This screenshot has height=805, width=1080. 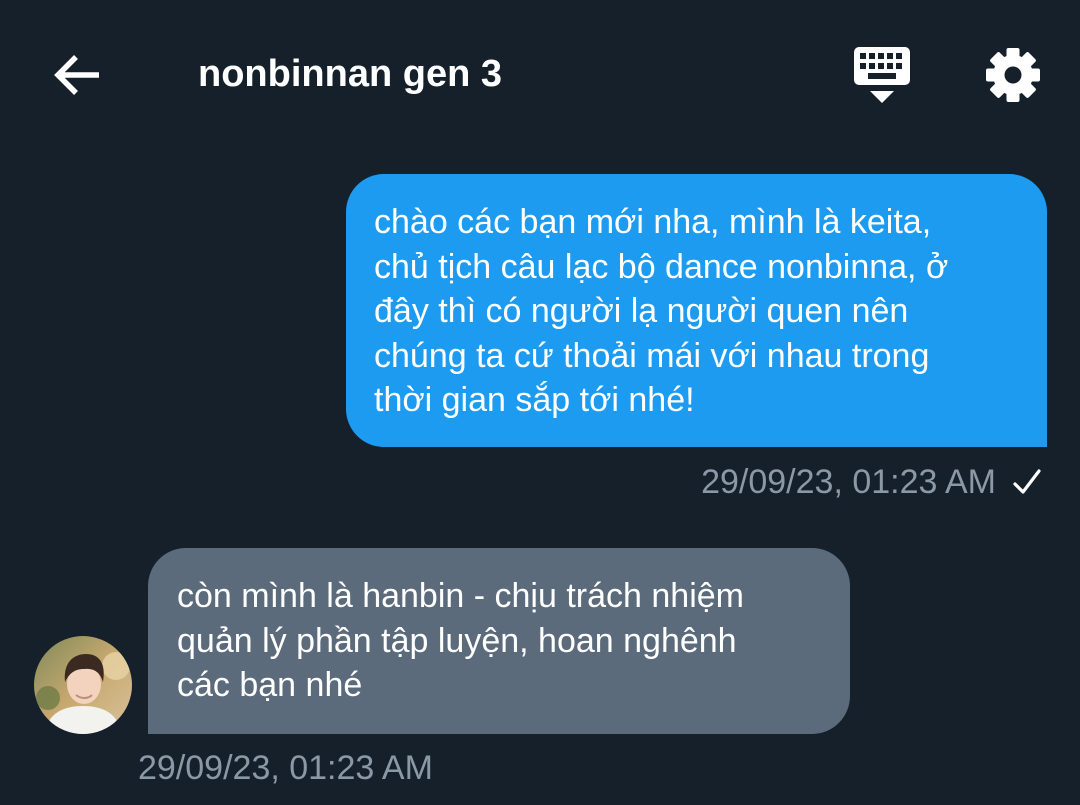 What do you see at coordinates (641, 311) in the screenshot?
I see `message-text-line: đây thì có người lạ người quen nên` at bounding box center [641, 311].